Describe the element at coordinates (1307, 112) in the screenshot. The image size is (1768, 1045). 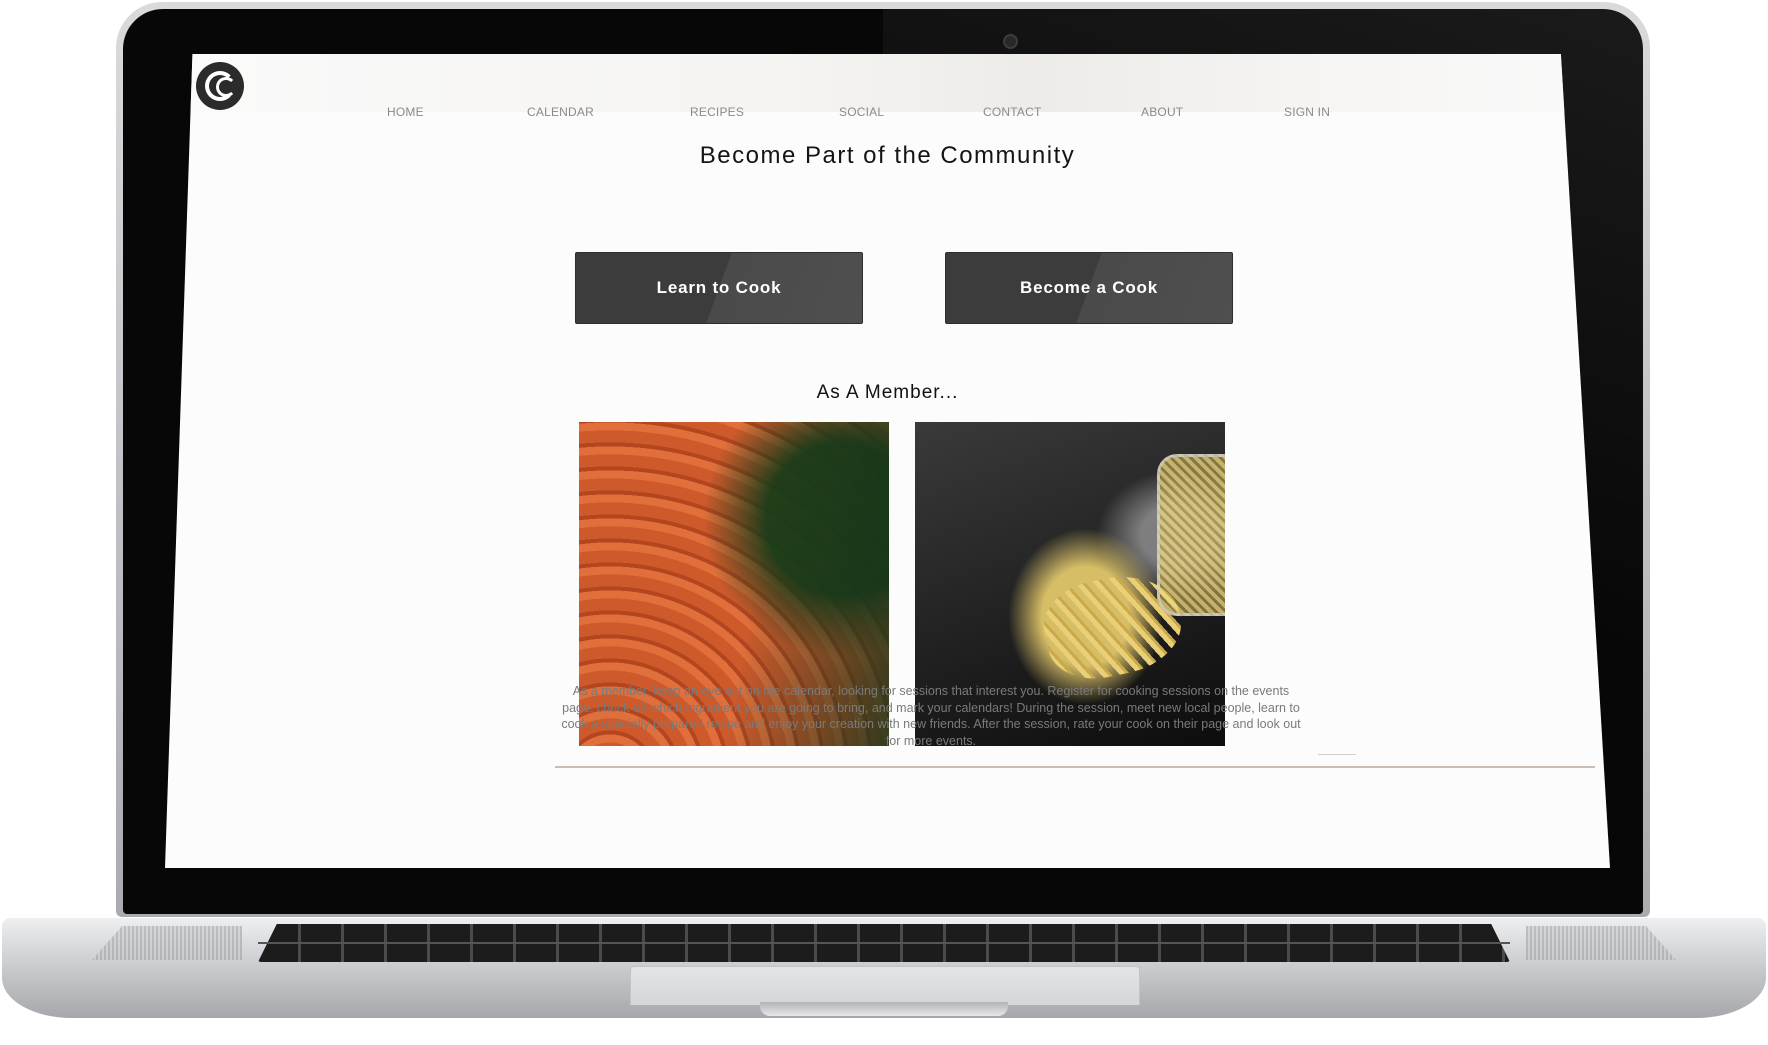
I see `nav-item-sign-in: SIGN IN` at that location.